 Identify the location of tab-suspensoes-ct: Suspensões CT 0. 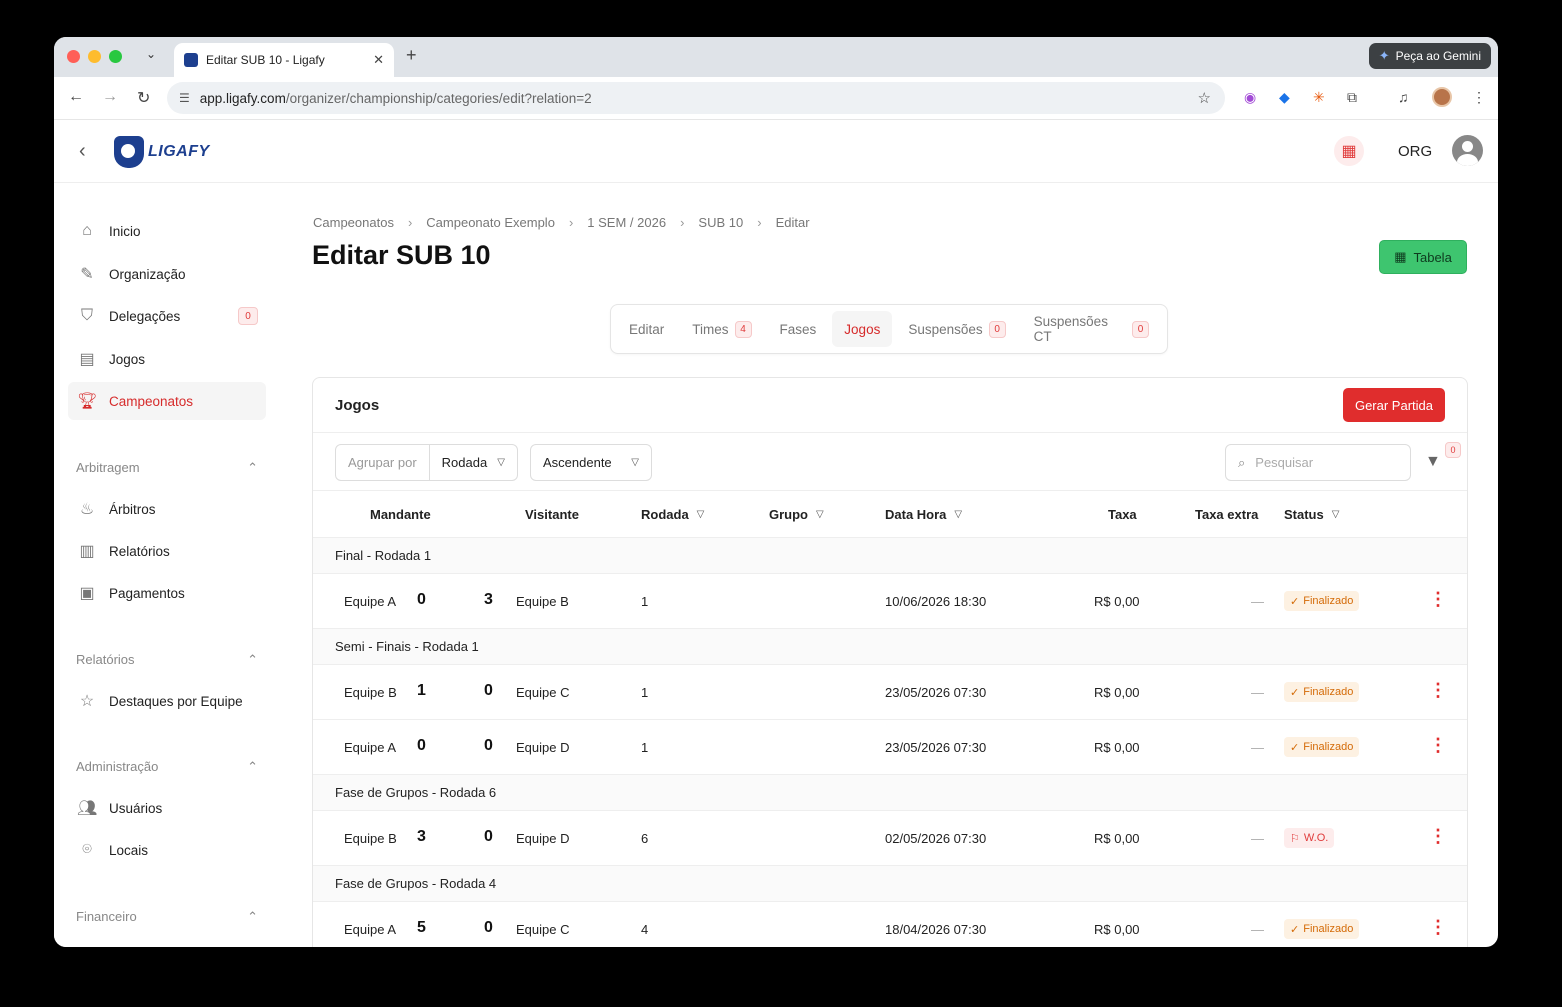
(1091, 329).